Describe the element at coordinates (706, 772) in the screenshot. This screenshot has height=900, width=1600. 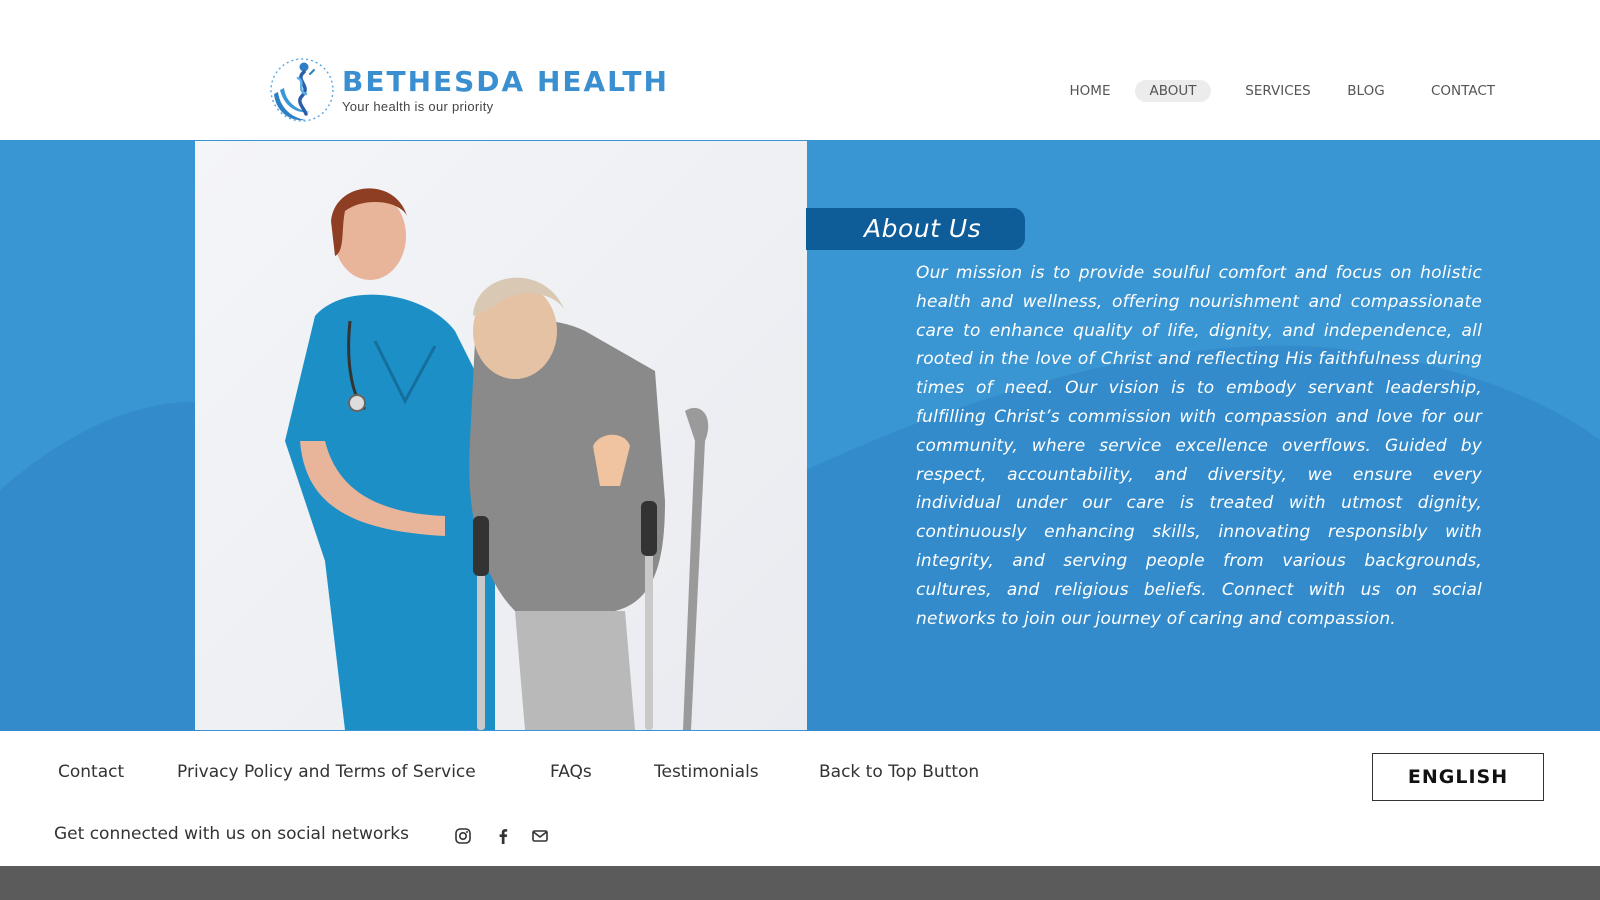
I see `footer-link-testimonials: Testimonials` at that location.